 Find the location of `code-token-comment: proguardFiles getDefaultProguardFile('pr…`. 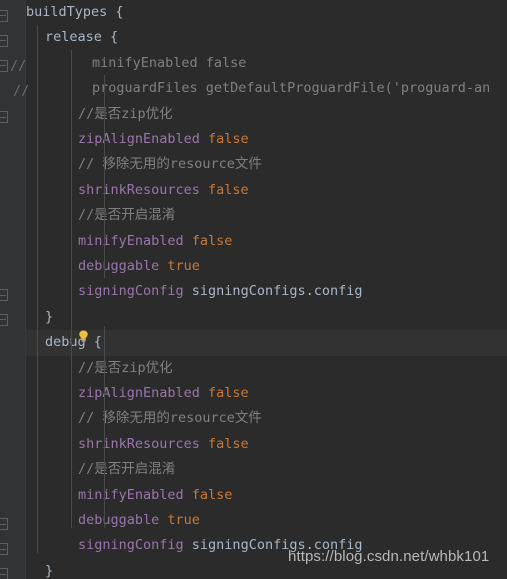

code-token-comment: proguardFiles getDefaultProguardFile('pr… is located at coordinates (291, 88).